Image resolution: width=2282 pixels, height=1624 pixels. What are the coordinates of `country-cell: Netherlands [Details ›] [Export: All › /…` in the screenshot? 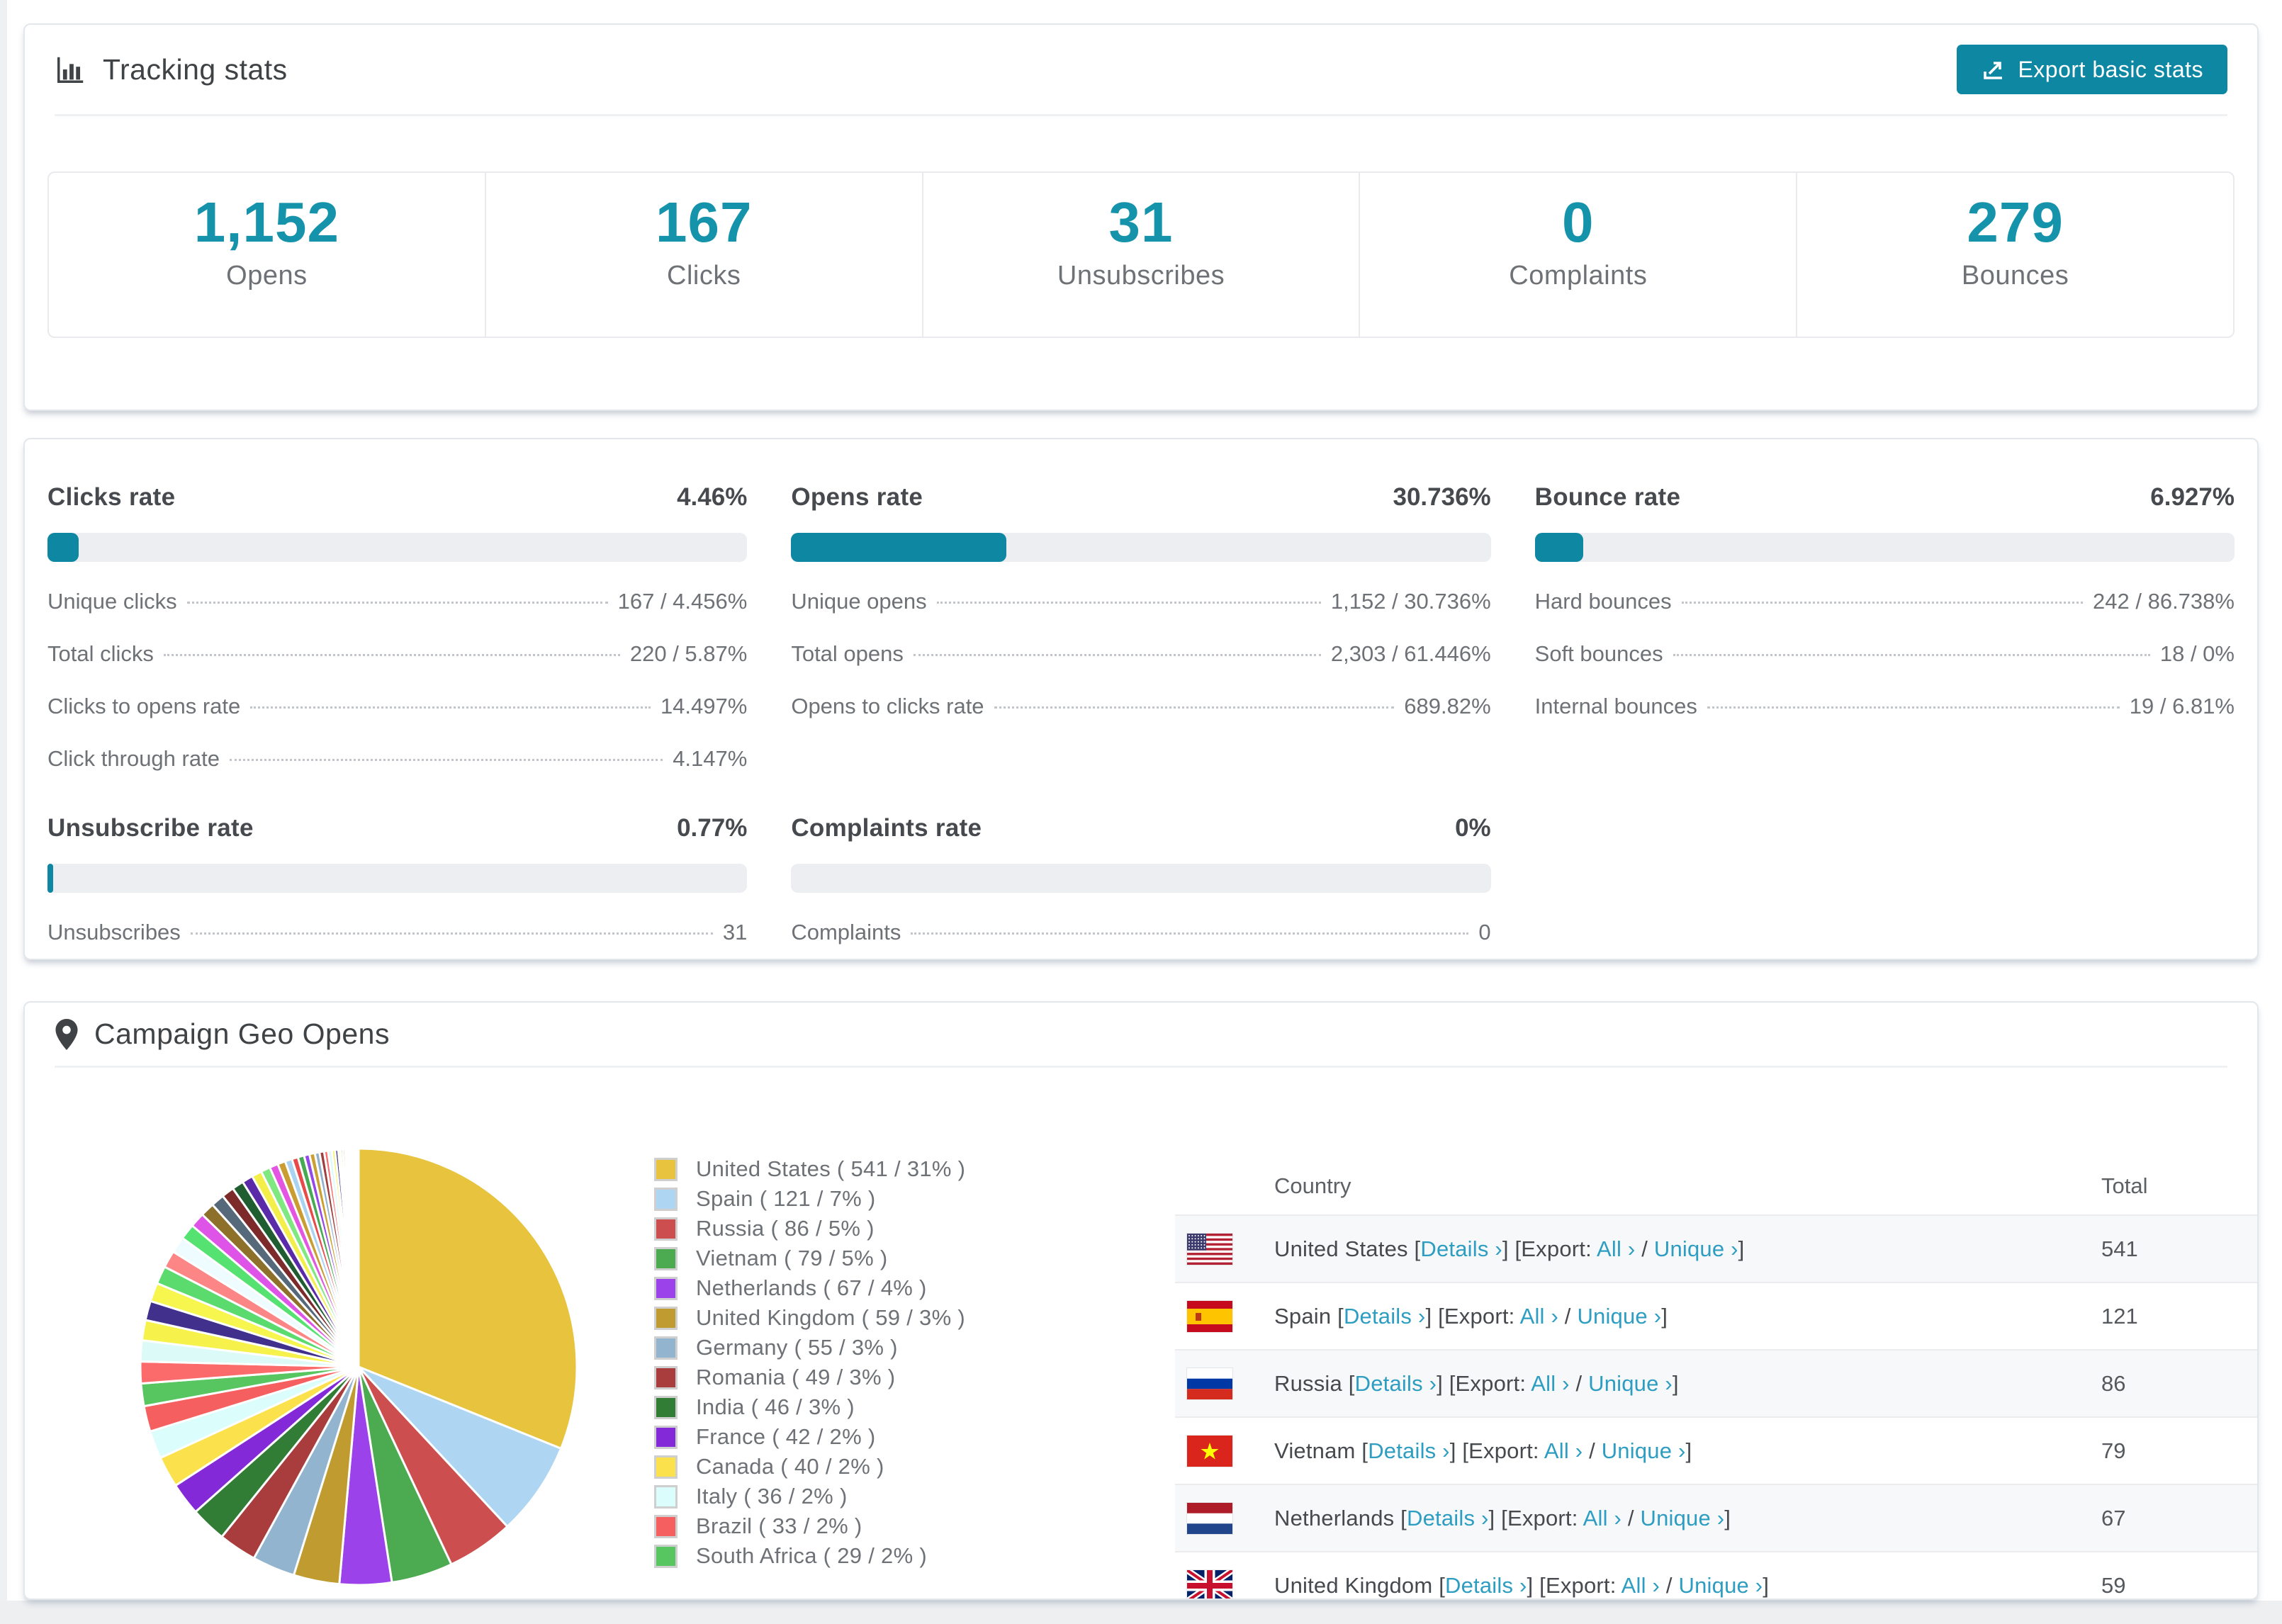 It's located at (1503, 1518).